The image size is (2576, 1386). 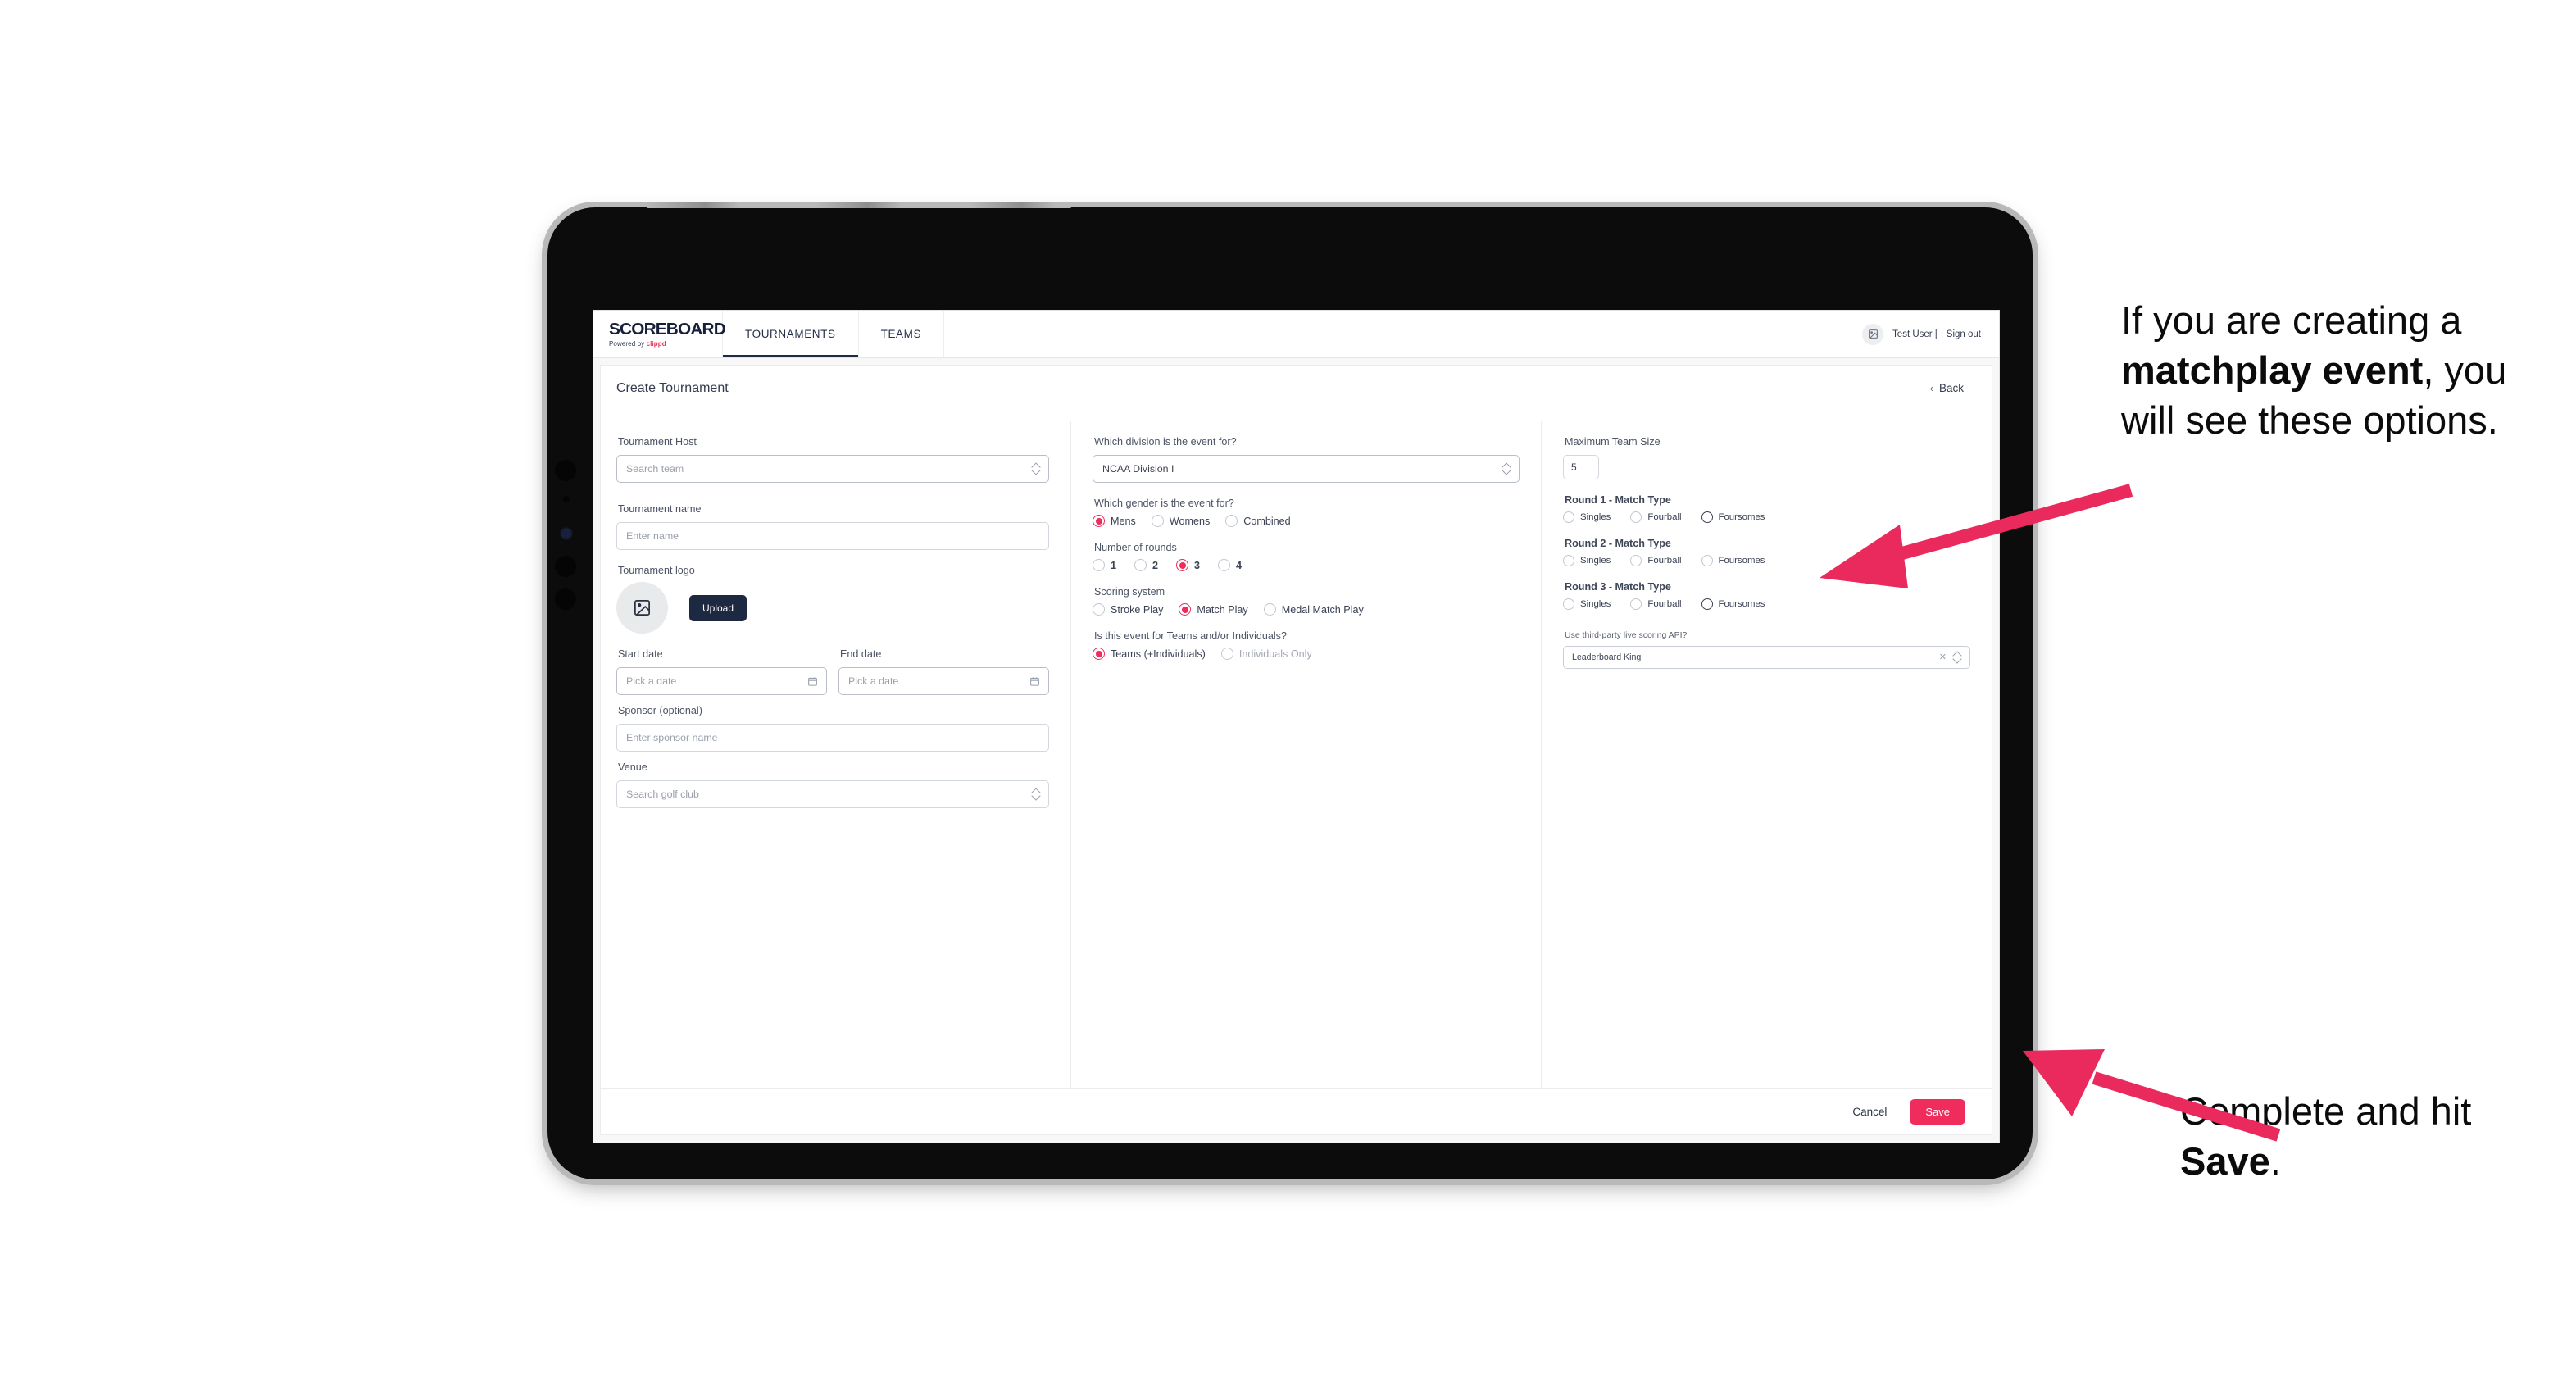 What do you see at coordinates (1114, 521) in the screenshot?
I see `gender-option-mens: Mens` at bounding box center [1114, 521].